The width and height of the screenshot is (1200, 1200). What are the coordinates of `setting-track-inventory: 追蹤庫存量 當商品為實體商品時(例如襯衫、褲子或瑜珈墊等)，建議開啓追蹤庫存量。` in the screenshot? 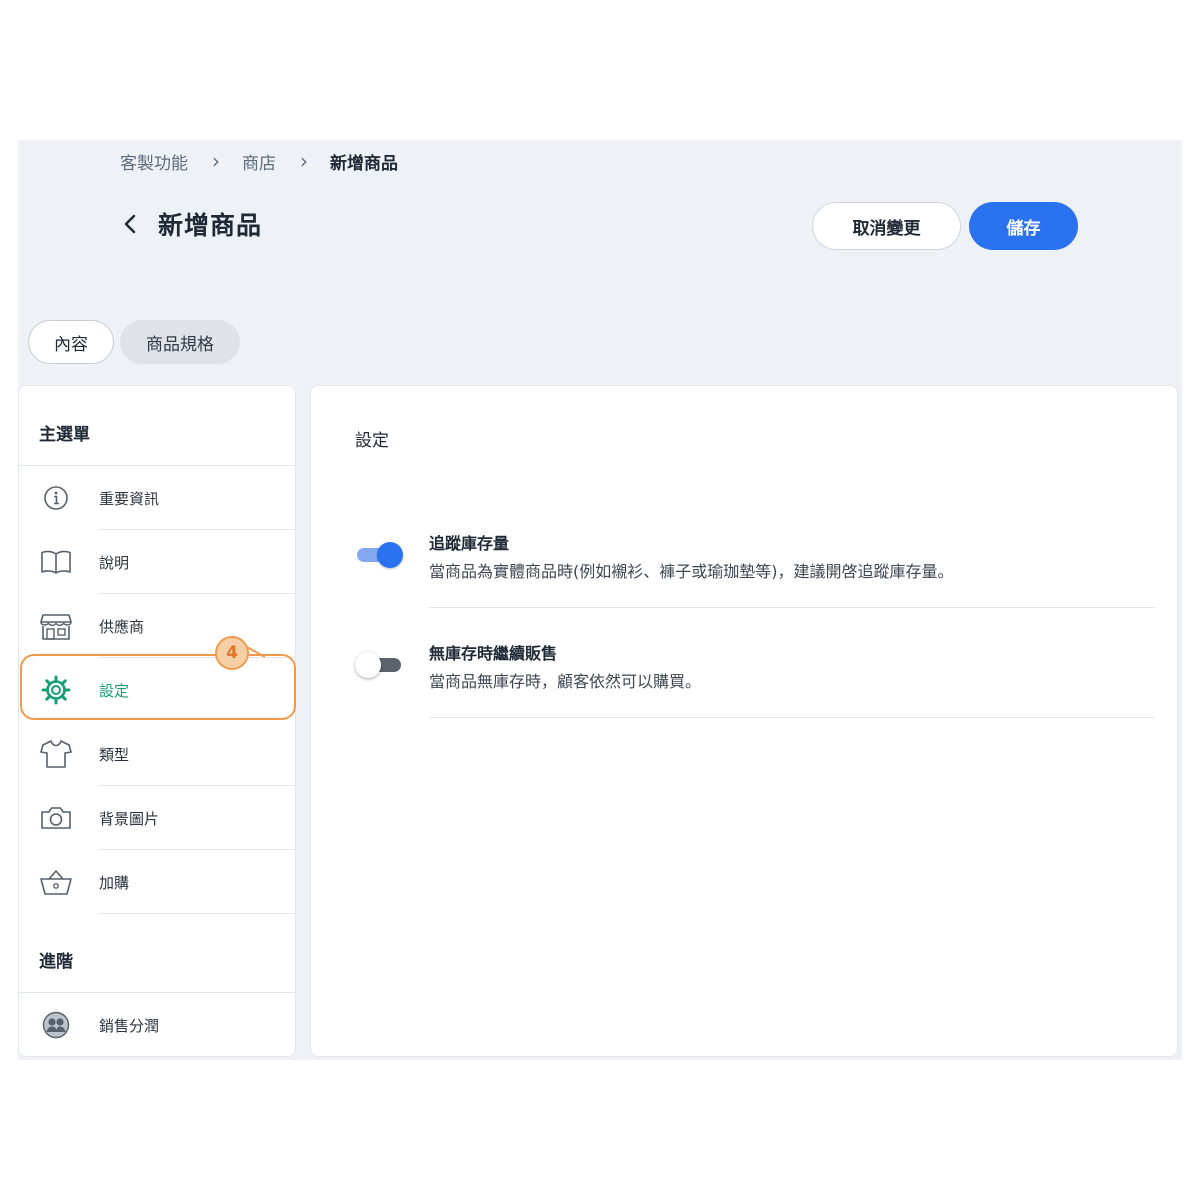 It's located at (755, 570).